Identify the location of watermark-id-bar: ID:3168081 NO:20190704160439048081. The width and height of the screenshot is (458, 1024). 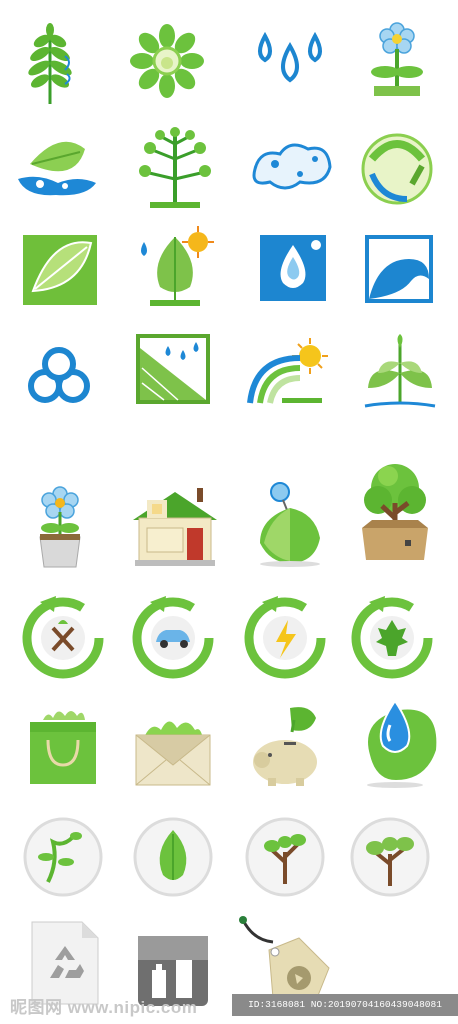
(345, 1005).